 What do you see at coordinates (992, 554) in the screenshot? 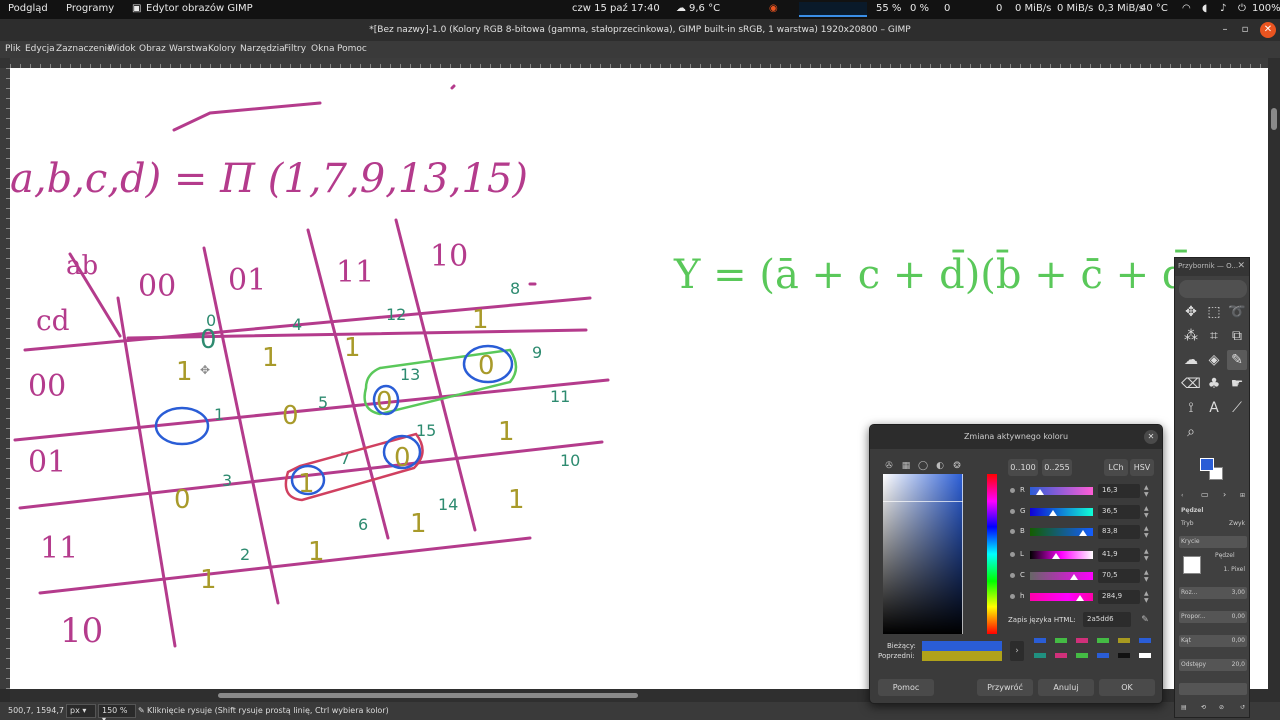
I see `hue-strip` at bounding box center [992, 554].